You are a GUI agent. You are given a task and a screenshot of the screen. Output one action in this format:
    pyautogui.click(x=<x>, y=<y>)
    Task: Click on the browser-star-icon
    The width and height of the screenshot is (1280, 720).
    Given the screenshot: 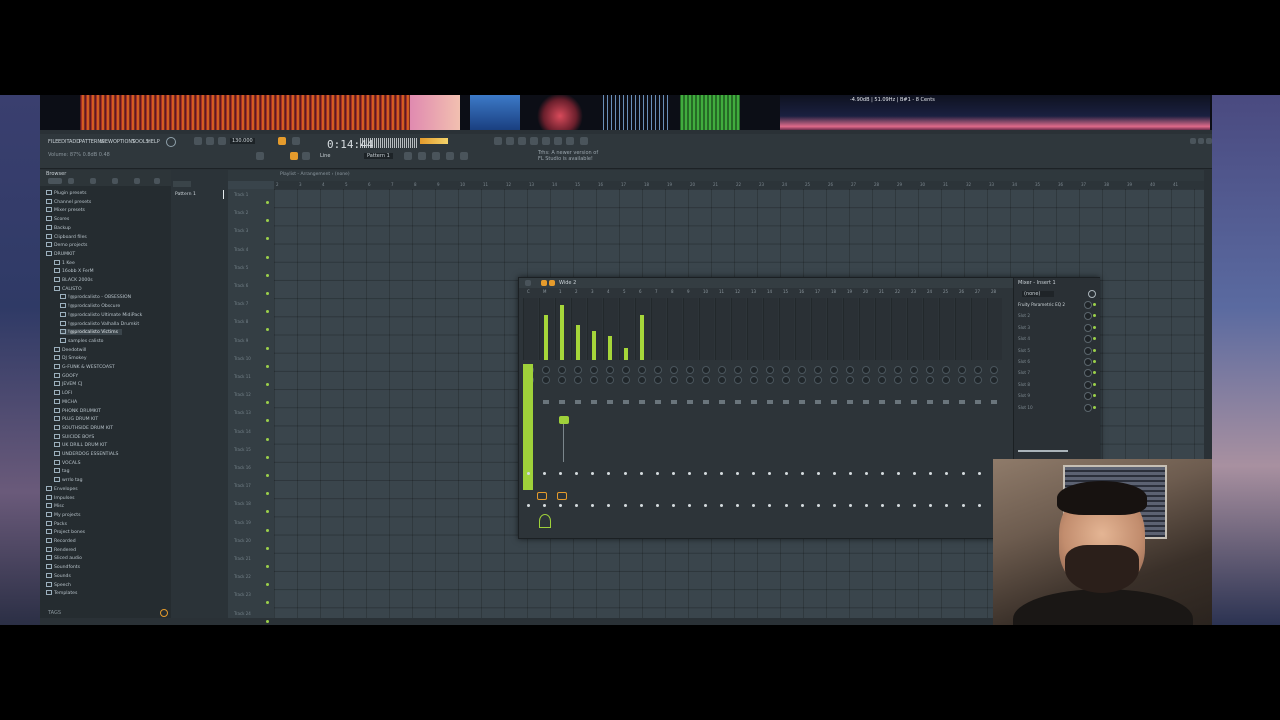 What is the action you would take?
    pyautogui.click(x=157, y=181)
    